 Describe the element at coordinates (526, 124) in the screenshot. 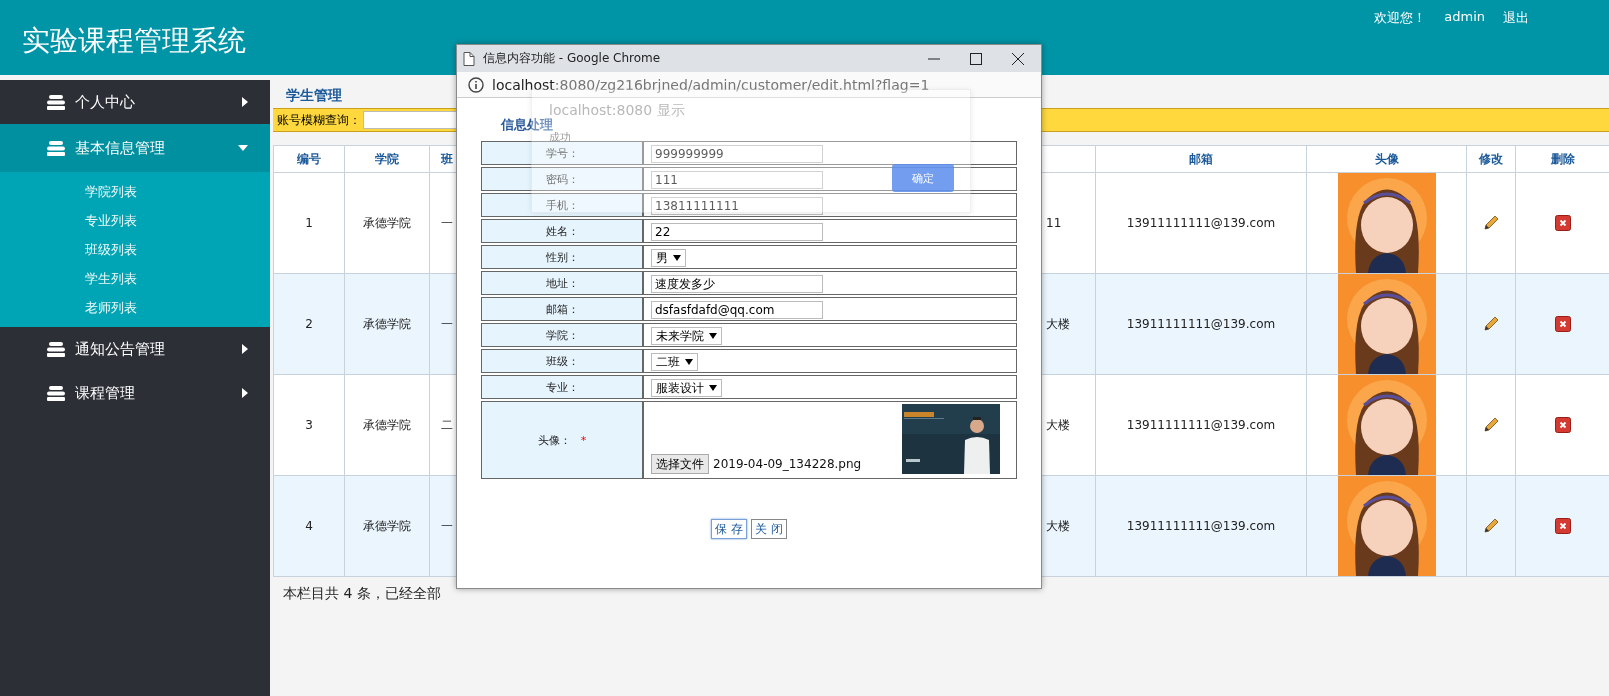

I see `form-title: 信息处理` at that location.